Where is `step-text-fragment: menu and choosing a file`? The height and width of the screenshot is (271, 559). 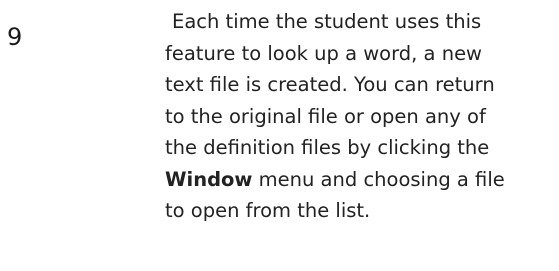
step-text-fragment: menu and choosing a file is located at coordinates (378, 179).